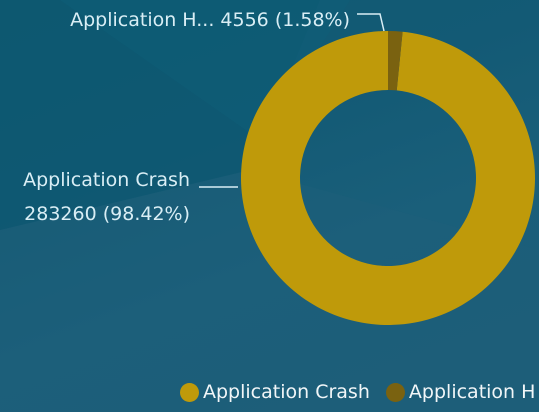 The image size is (539, 412). Describe the element at coordinates (189, 392) in the screenshot. I see `legend-dot-crash-icon` at that location.